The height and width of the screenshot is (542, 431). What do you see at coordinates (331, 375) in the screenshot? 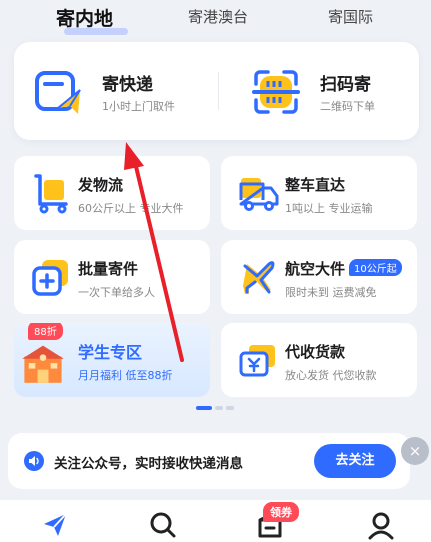
I see `service-subtitle: 放心发货 代您收款` at bounding box center [331, 375].